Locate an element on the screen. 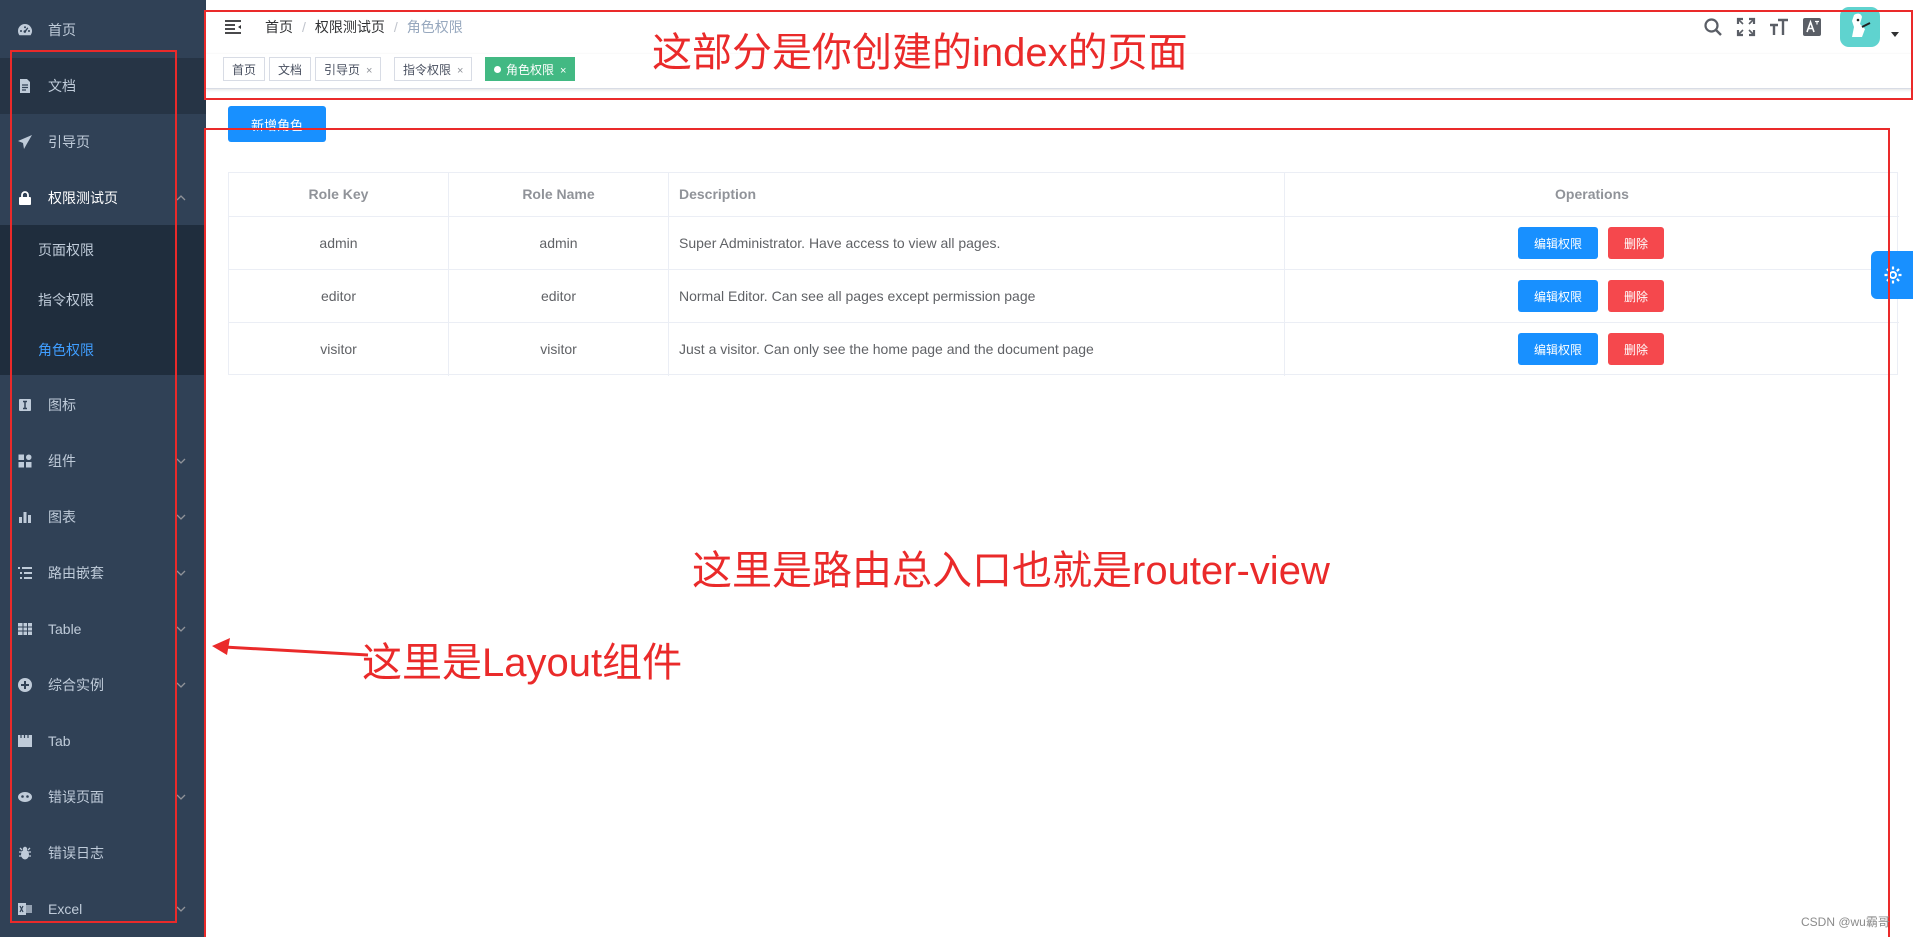 Image resolution: width=1913 pixels, height=937 pixels. sidebar-item-label: 图表 is located at coordinates (62, 517).